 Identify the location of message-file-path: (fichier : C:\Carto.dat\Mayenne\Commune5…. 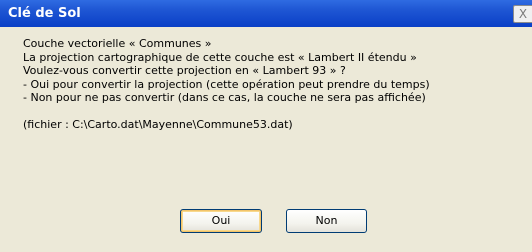
(158, 124).